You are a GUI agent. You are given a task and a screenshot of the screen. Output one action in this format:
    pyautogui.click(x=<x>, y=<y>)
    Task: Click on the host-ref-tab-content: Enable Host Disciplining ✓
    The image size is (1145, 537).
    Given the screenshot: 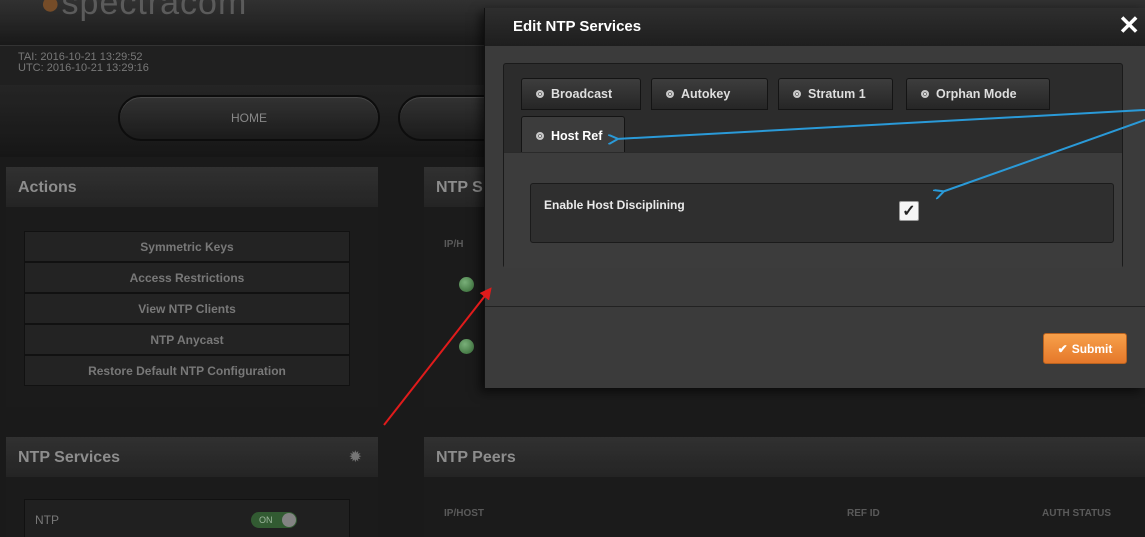 What is the action you would take?
    pyautogui.click(x=813, y=210)
    